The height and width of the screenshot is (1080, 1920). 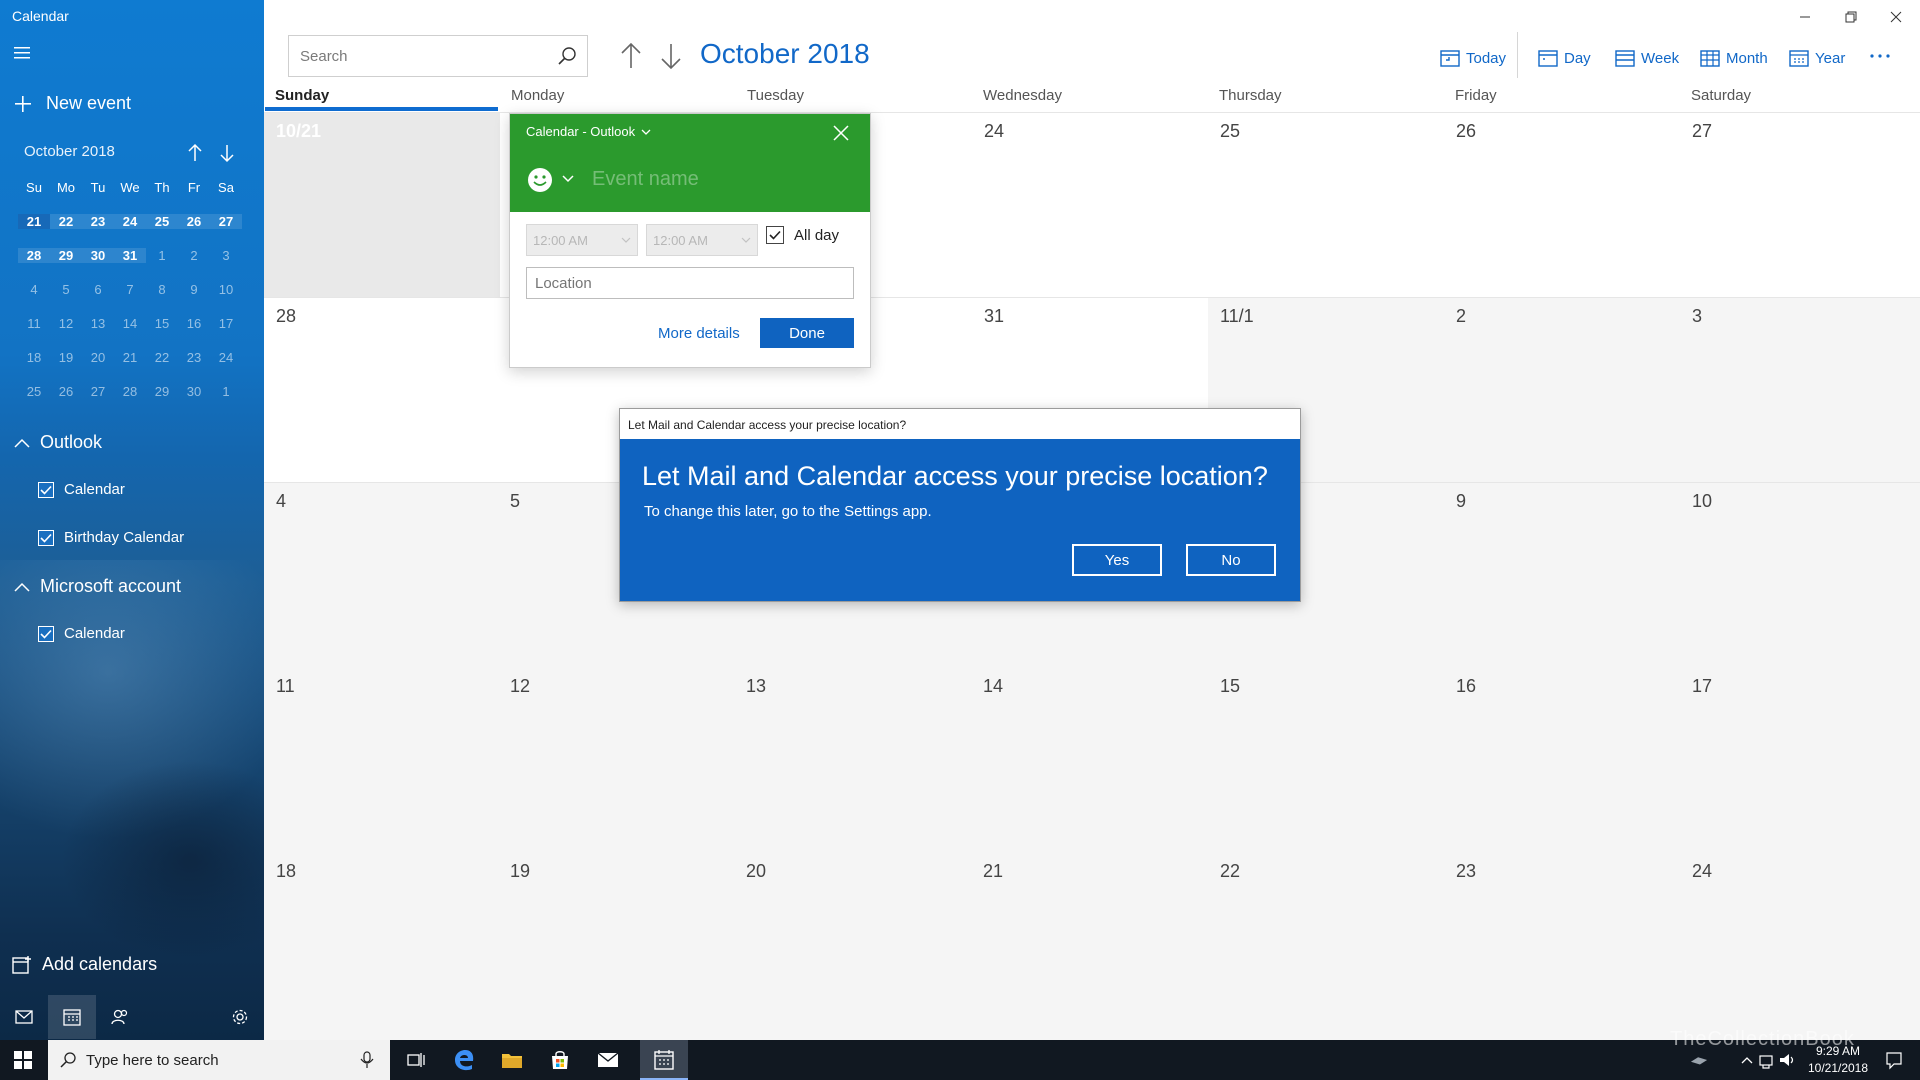 I want to click on mini-day-cell: 2, so click(x=194, y=255).